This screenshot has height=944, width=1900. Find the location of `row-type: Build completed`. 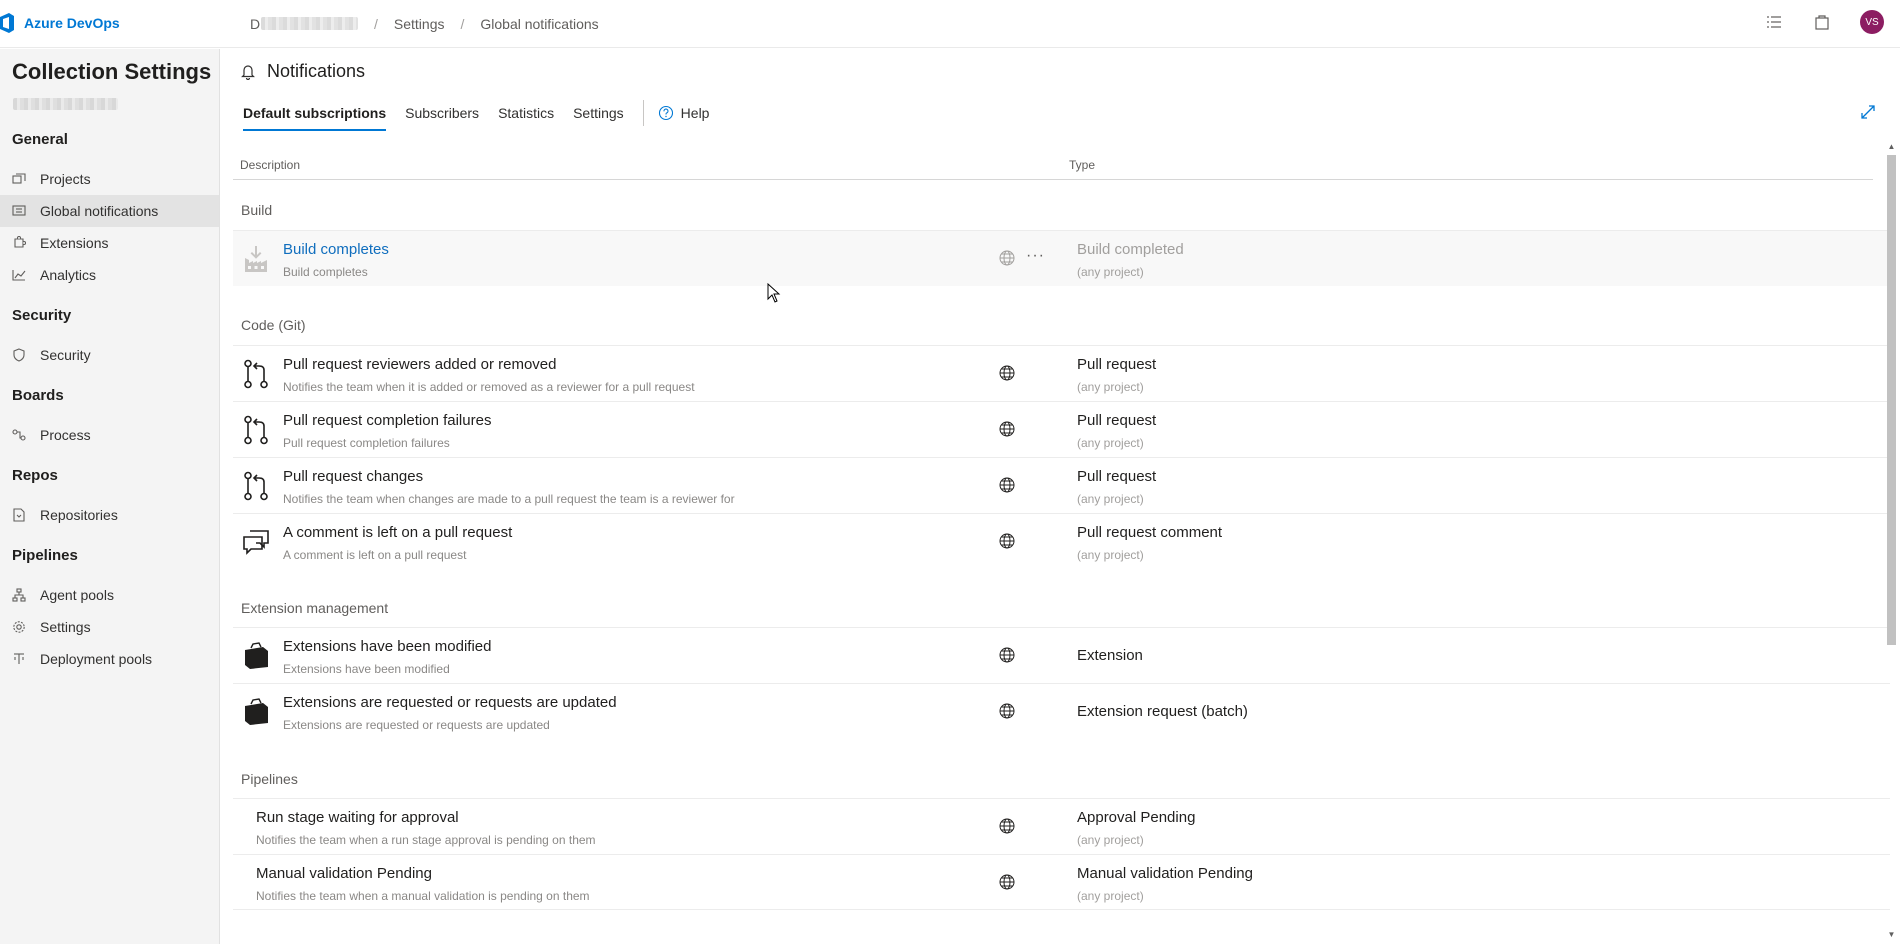

row-type: Build completed is located at coordinates (1130, 249).